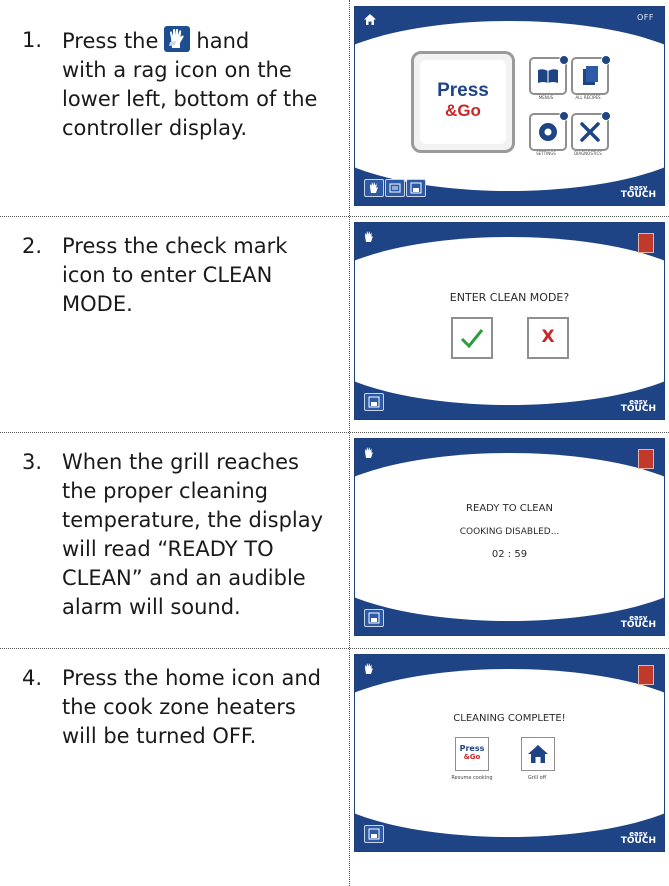 Image resolution: width=669 pixels, height=886 pixels. What do you see at coordinates (179, 707) in the screenshot?
I see `step-text: the cook zone heaters` at bounding box center [179, 707].